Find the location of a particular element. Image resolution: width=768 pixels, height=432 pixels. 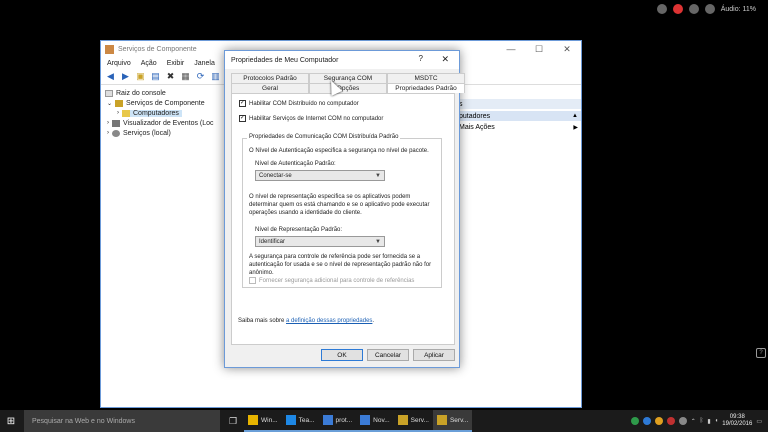

volume-icon: ◖ is located at coordinates (717, 421).